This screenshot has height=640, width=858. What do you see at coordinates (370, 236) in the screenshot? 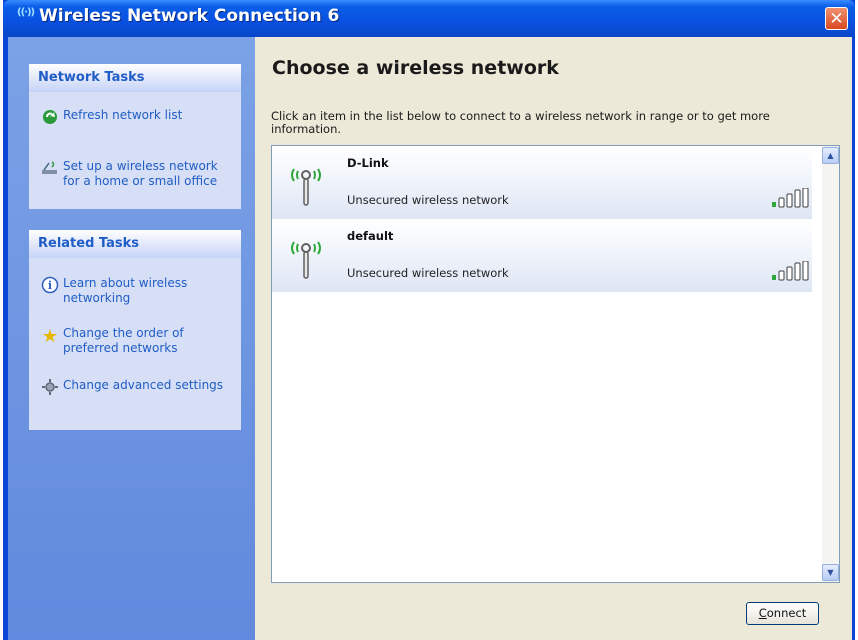
I see `network-name: default` at bounding box center [370, 236].